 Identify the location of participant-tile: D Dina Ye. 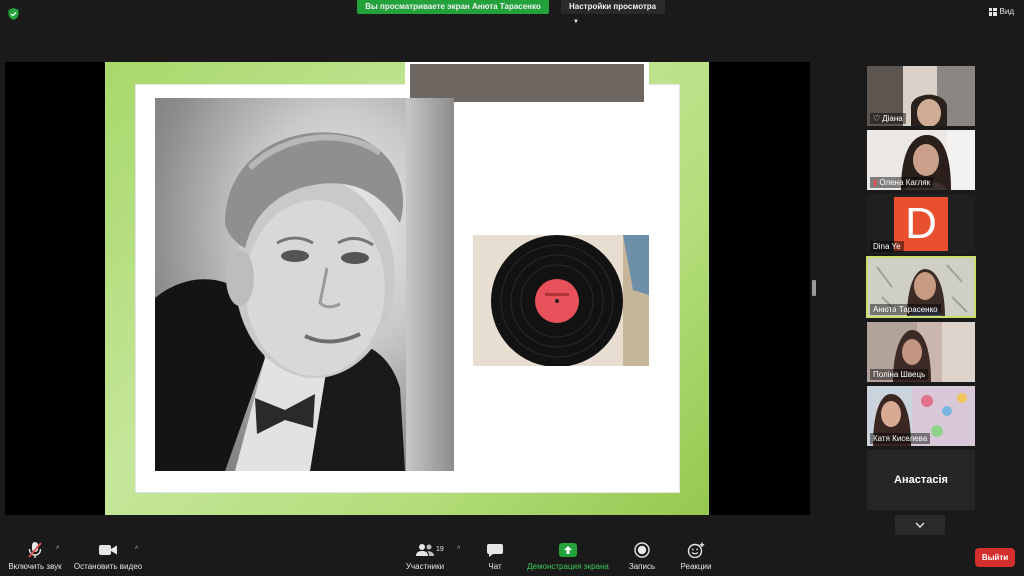
(921, 224).